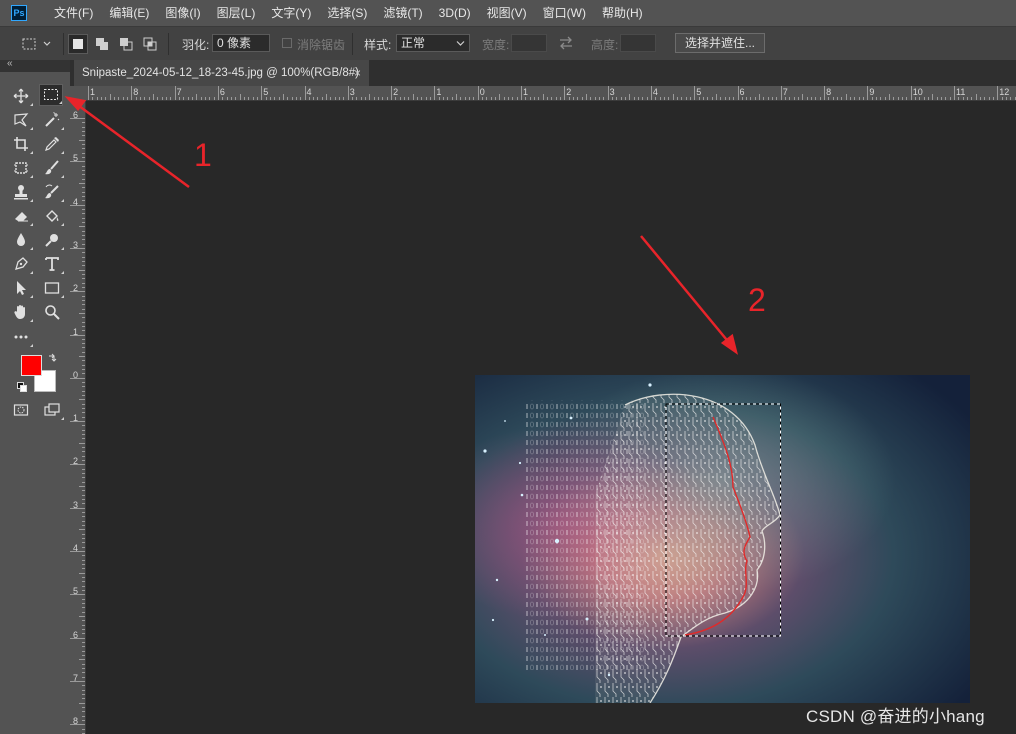  What do you see at coordinates (203, 155) in the screenshot?
I see `annotation-label-1: 1` at bounding box center [203, 155].